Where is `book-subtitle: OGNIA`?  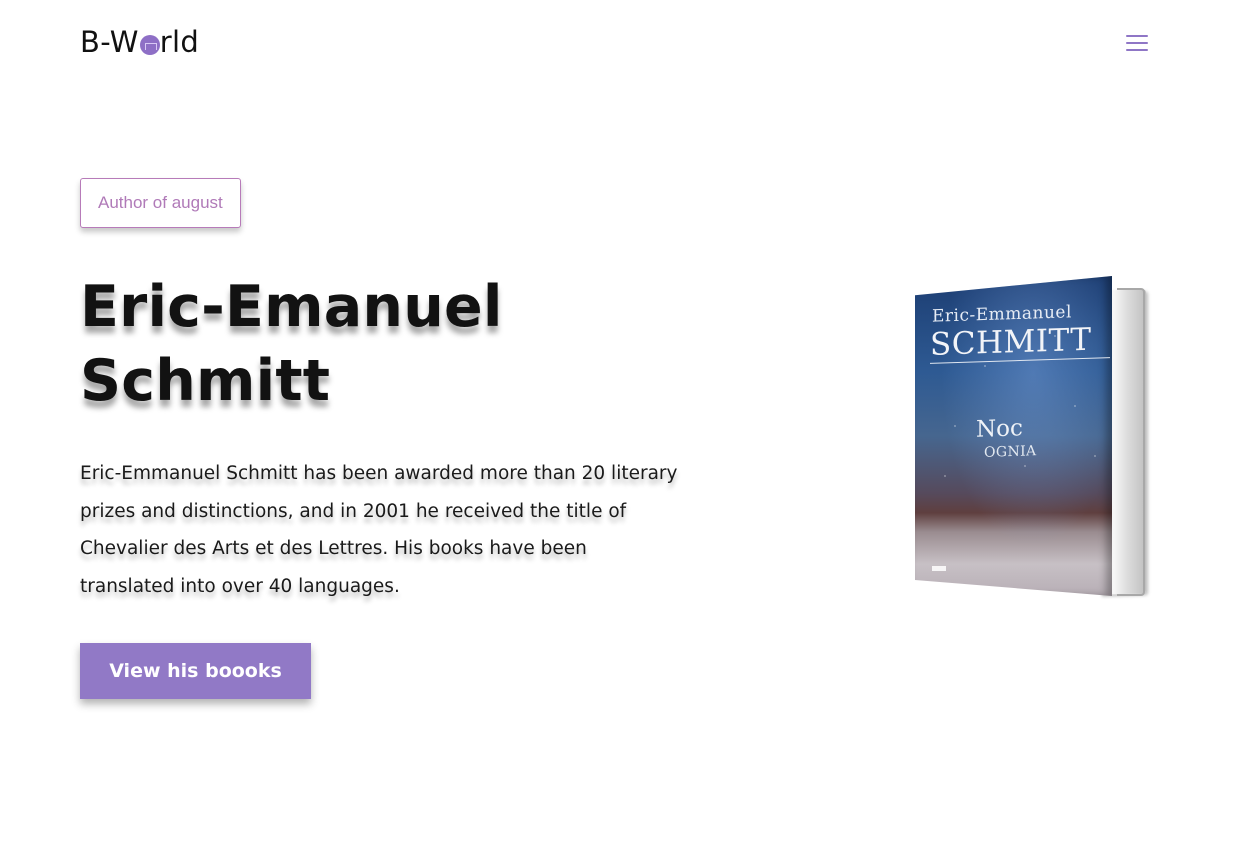 book-subtitle: OGNIA is located at coordinates (1010, 452).